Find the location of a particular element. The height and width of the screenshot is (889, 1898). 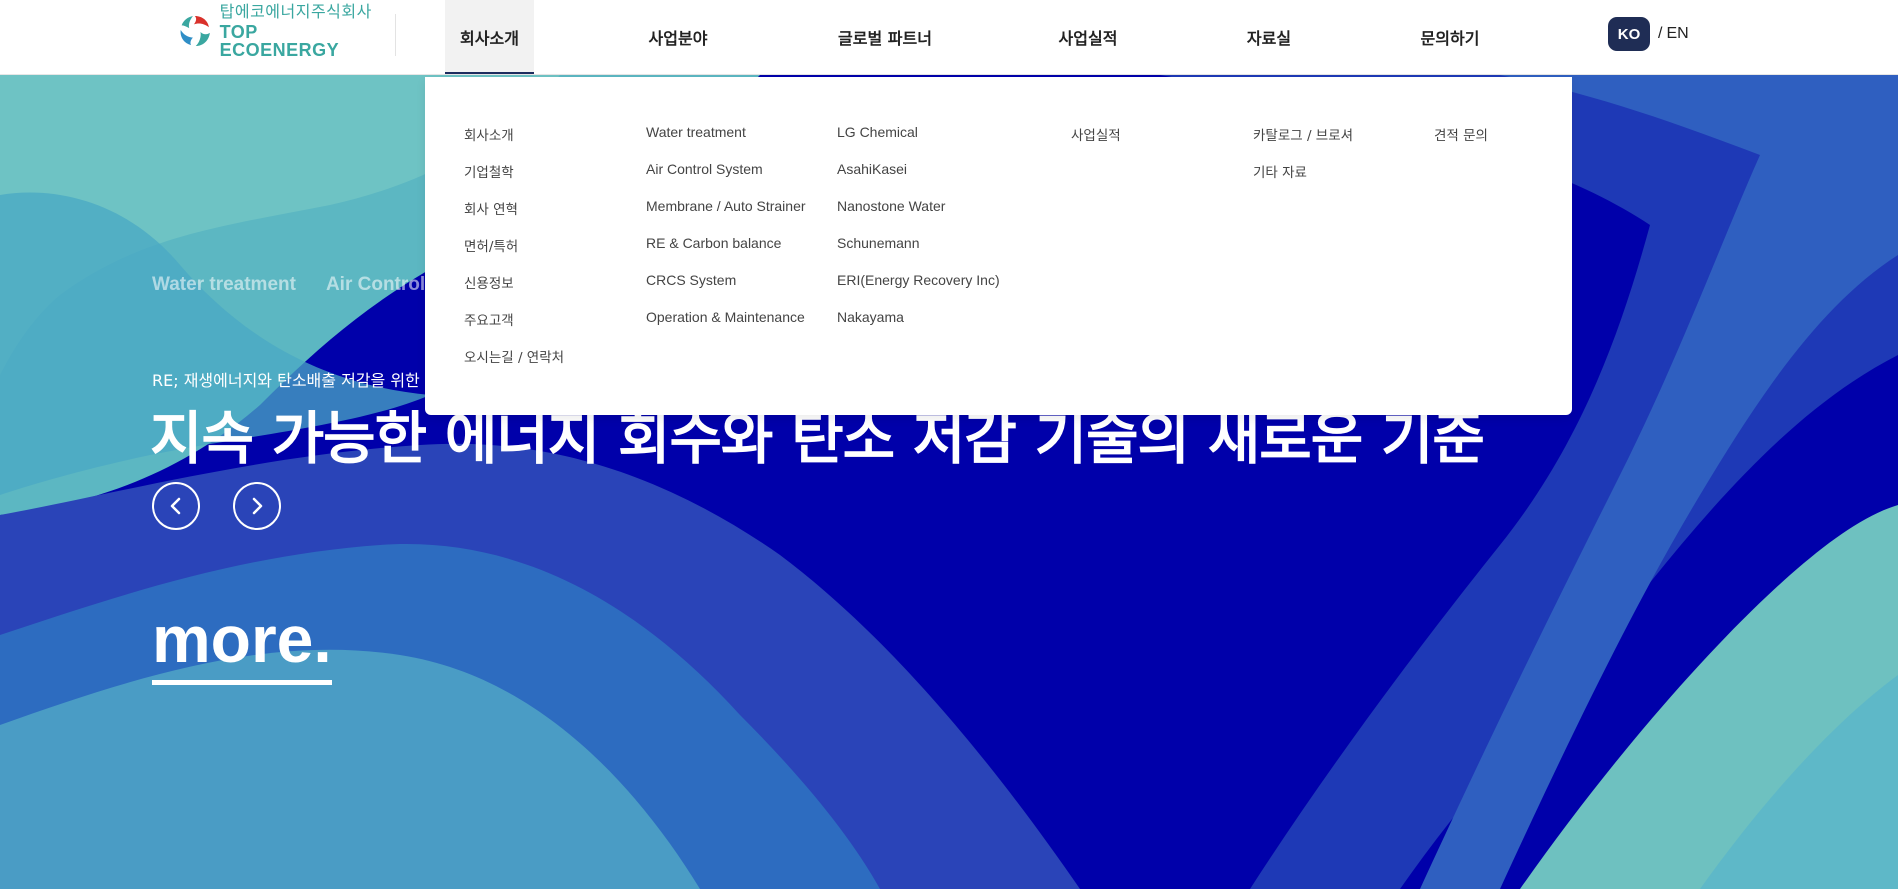

menu-item-quote: 견적 문의 is located at coordinates (1461, 142).